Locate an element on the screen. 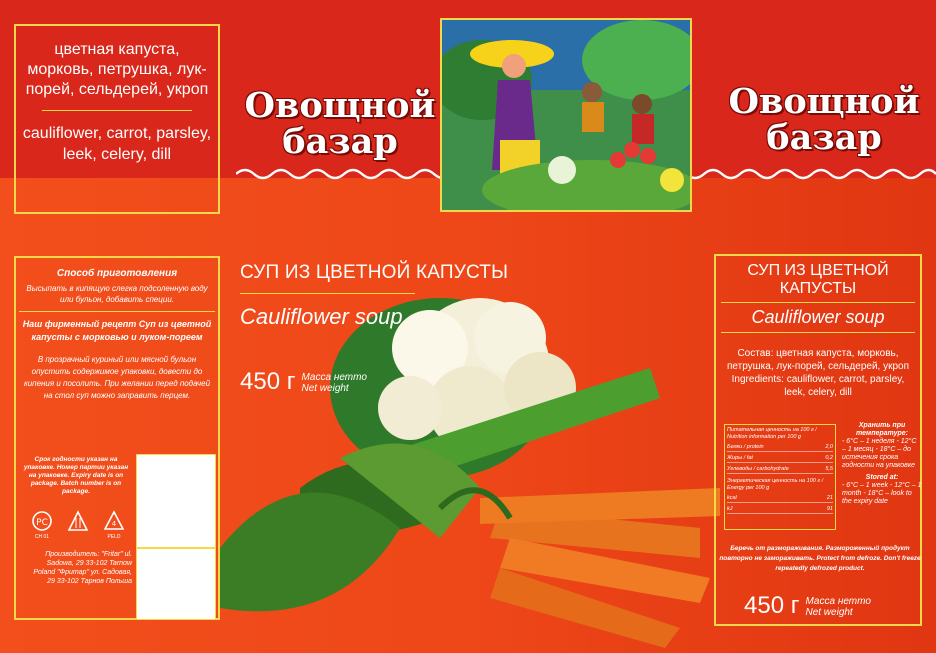 This screenshot has width=936, height=653. cup-fork-icon is located at coordinates (78, 522).